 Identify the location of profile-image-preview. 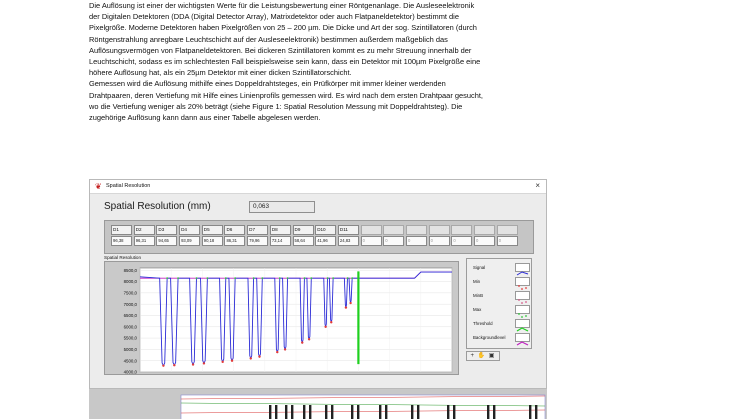
(363, 406).